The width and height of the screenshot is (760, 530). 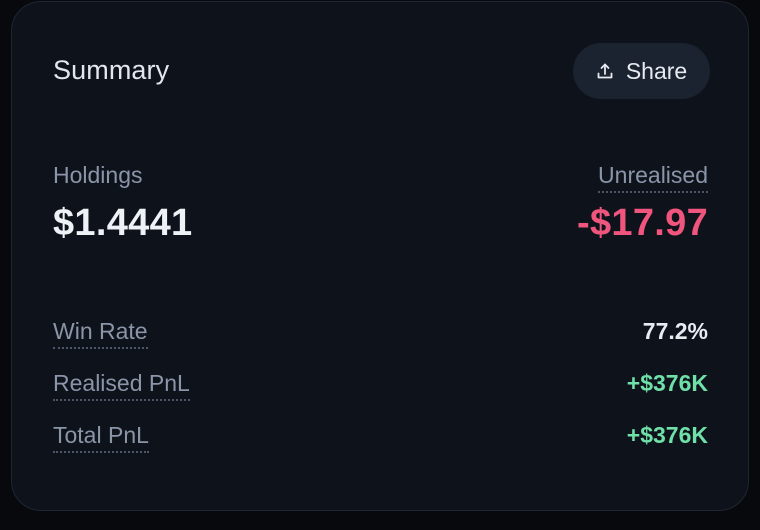 I want to click on win-rate-value: 77.2%, so click(x=675, y=331).